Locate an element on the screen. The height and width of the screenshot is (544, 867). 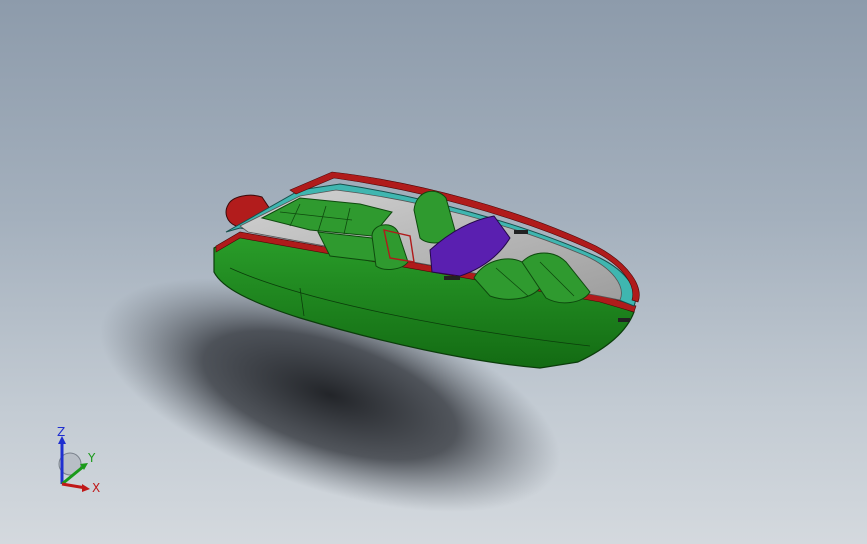
z-axis-label: Z is located at coordinates (61, 432).